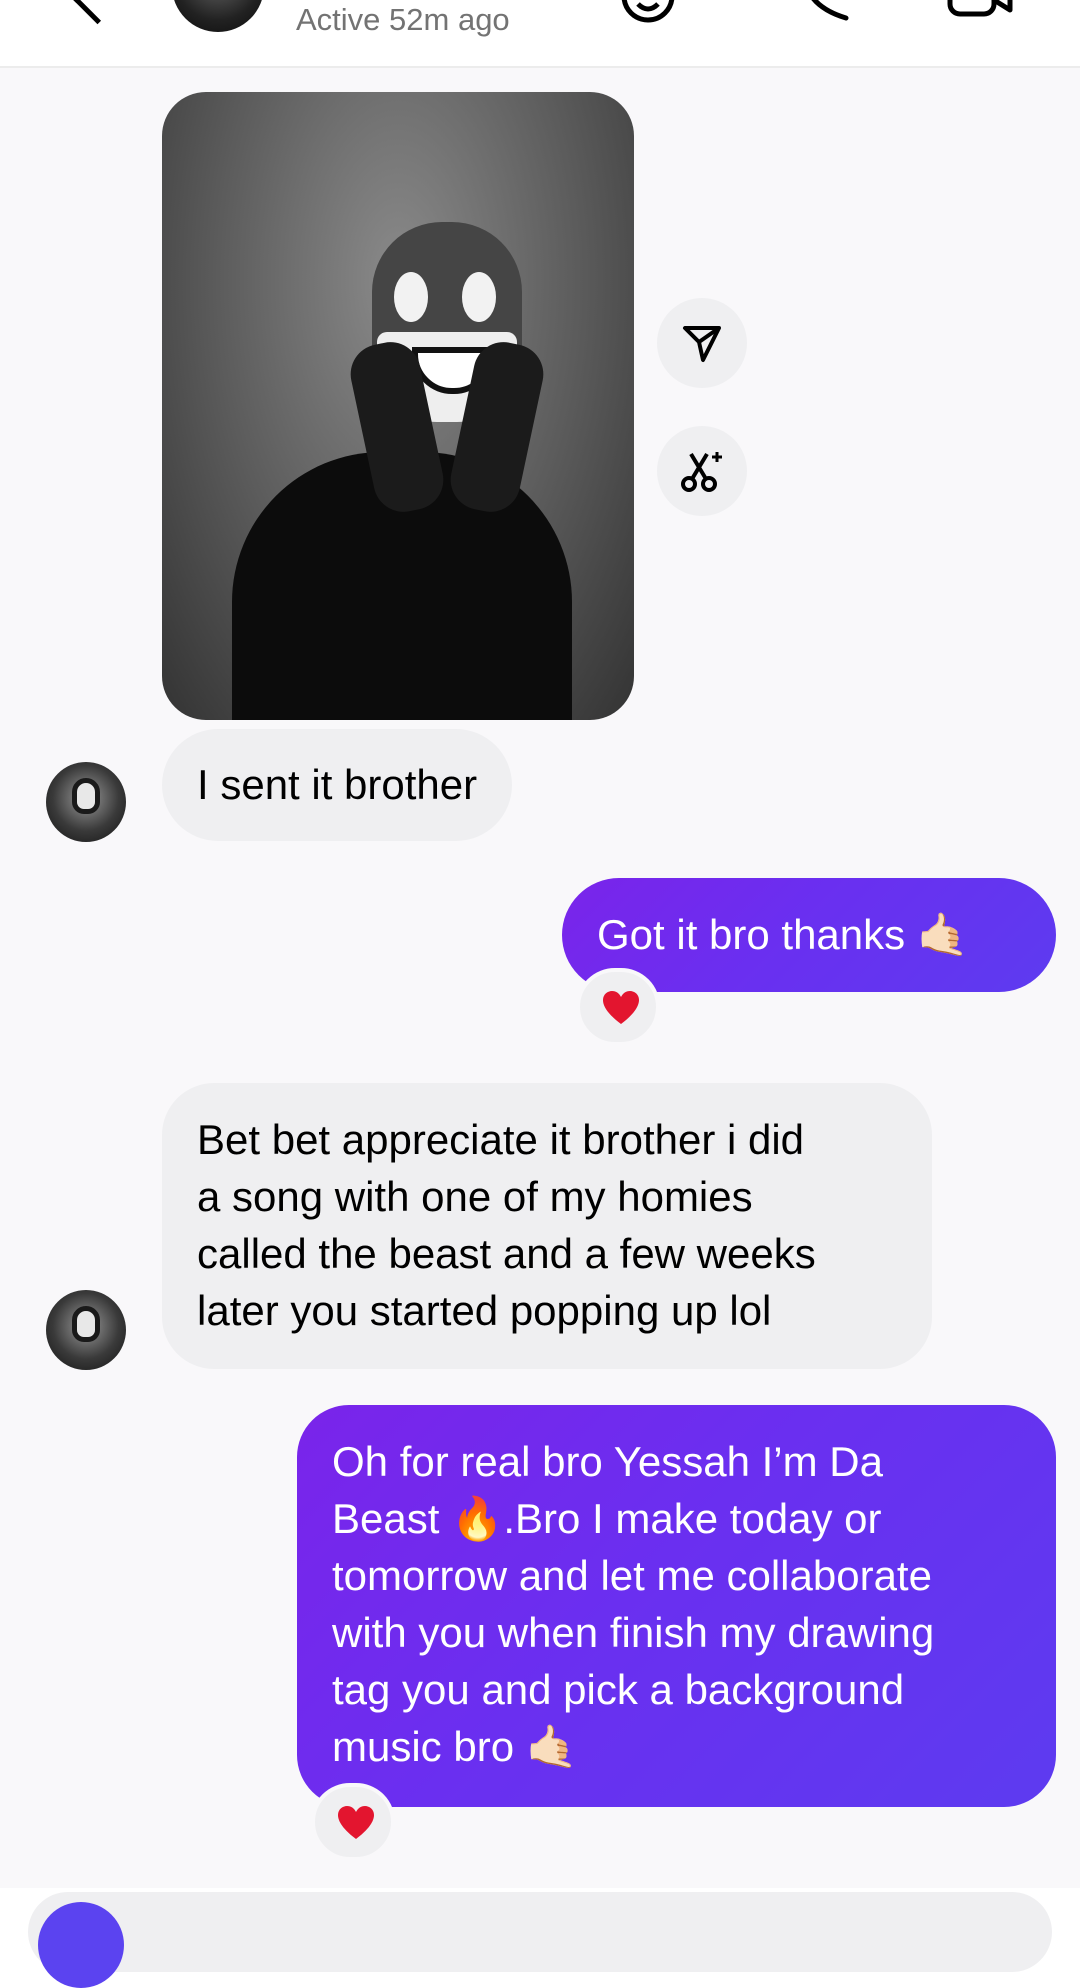 The image size is (1080, 1988). What do you see at coordinates (540, 34) in the screenshot?
I see `chat-header: Active 52m ago` at bounding box center [540, 34].